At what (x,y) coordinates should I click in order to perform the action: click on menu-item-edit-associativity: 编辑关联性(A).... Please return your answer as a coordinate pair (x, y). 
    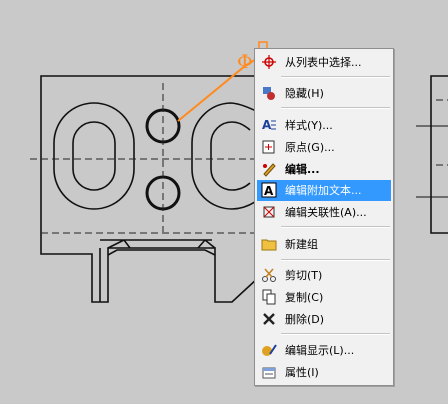
    Looking at the image, I should click on (324, 212).